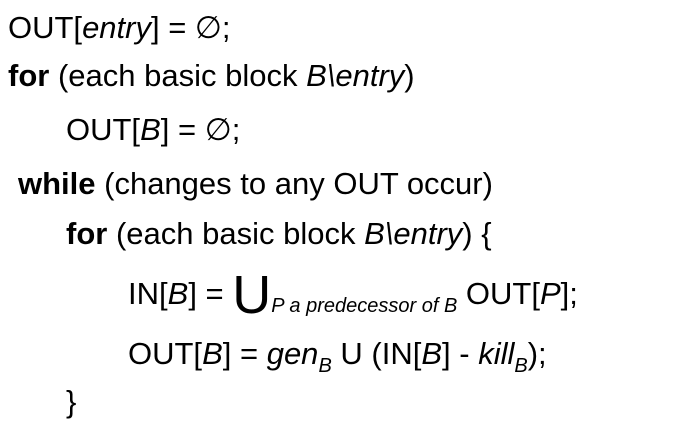 This screenshot has width=694, height=432. I want to click on entry-var: entry, so click(116, 27).